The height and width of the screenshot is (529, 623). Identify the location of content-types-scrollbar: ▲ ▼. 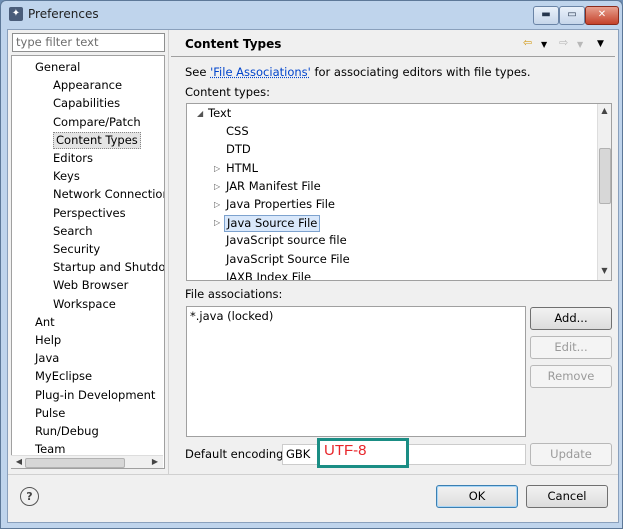
(604, 192).